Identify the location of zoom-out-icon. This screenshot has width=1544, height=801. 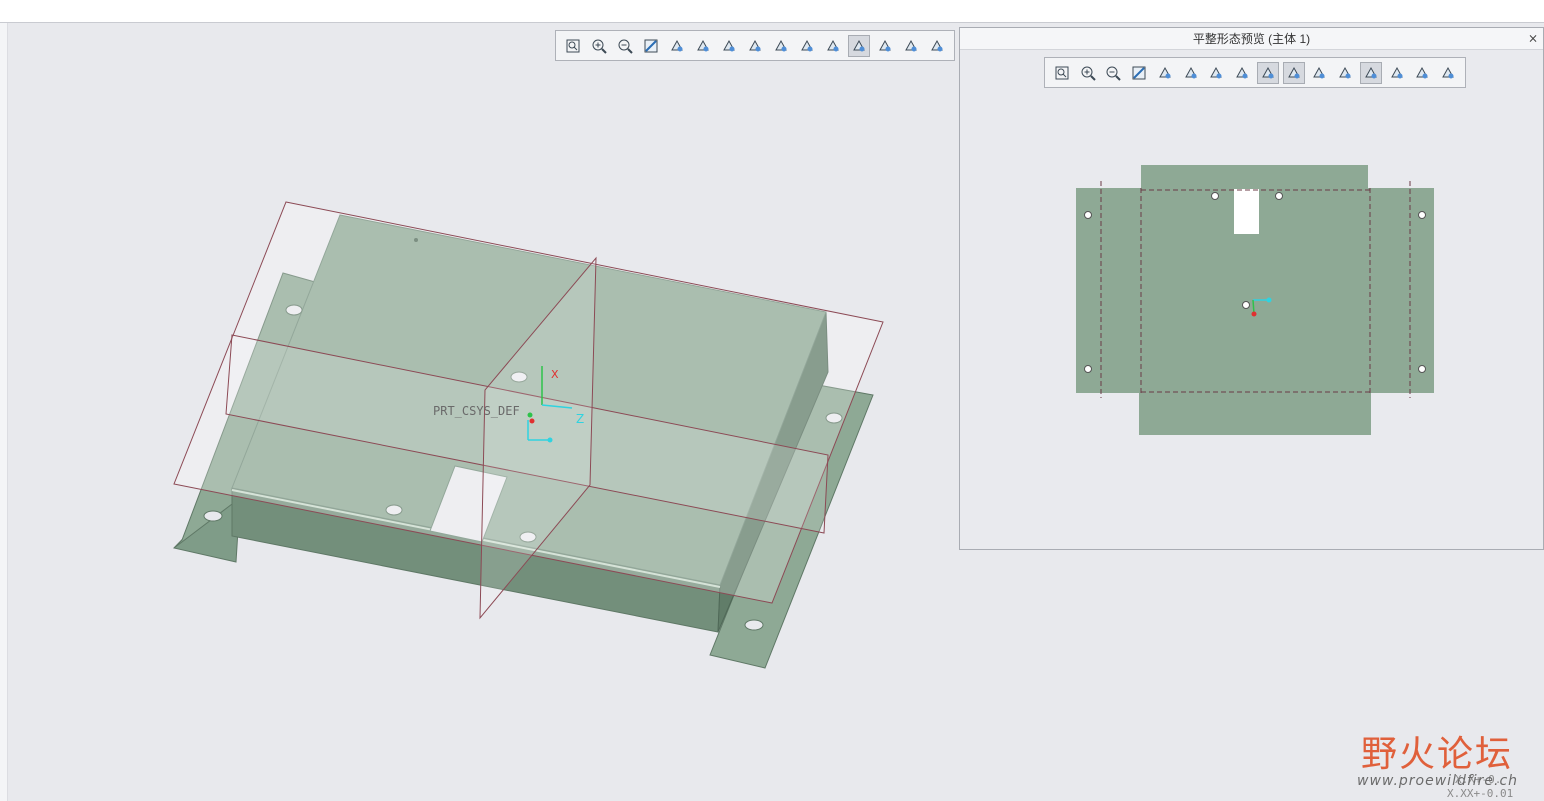
(625, 46).